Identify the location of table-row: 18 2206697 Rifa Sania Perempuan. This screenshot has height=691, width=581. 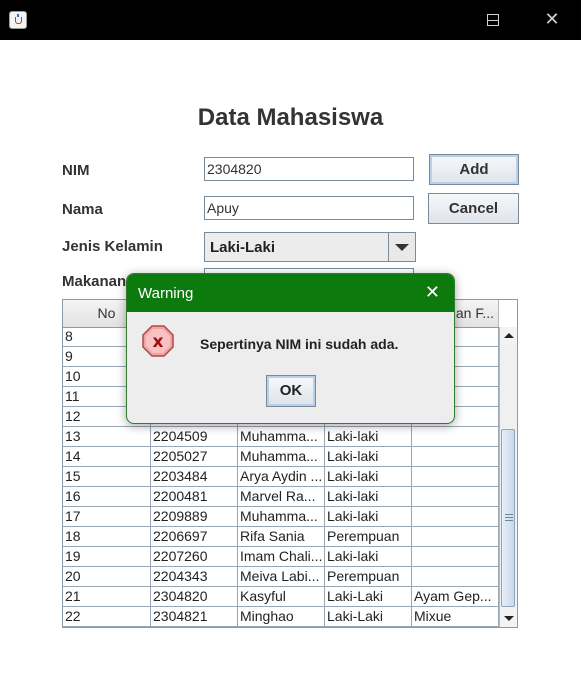
(281, 537).